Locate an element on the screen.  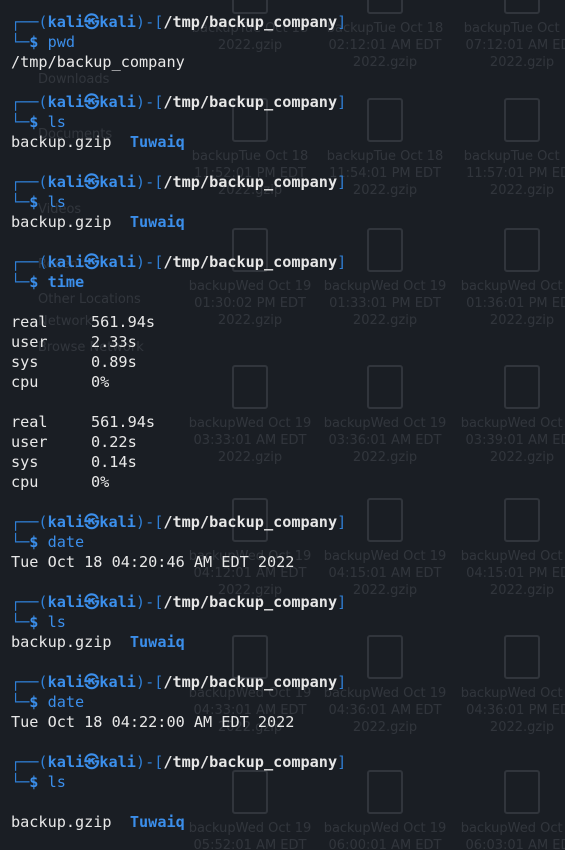
background-file-tile: backupWed Oct 19 06:03:01 AM EDT is located at coordinates (511, 810).